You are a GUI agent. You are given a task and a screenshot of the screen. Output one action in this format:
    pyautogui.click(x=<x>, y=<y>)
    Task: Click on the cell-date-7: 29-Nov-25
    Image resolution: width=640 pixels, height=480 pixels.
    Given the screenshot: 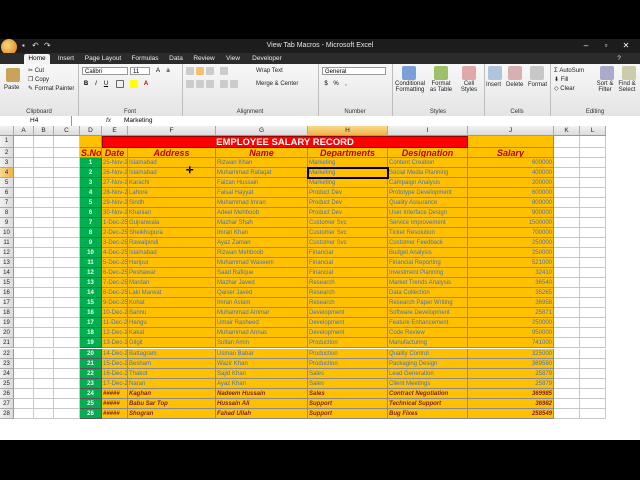 What is the action you would take?
    pyautogui.click(x=115, y=202)
    